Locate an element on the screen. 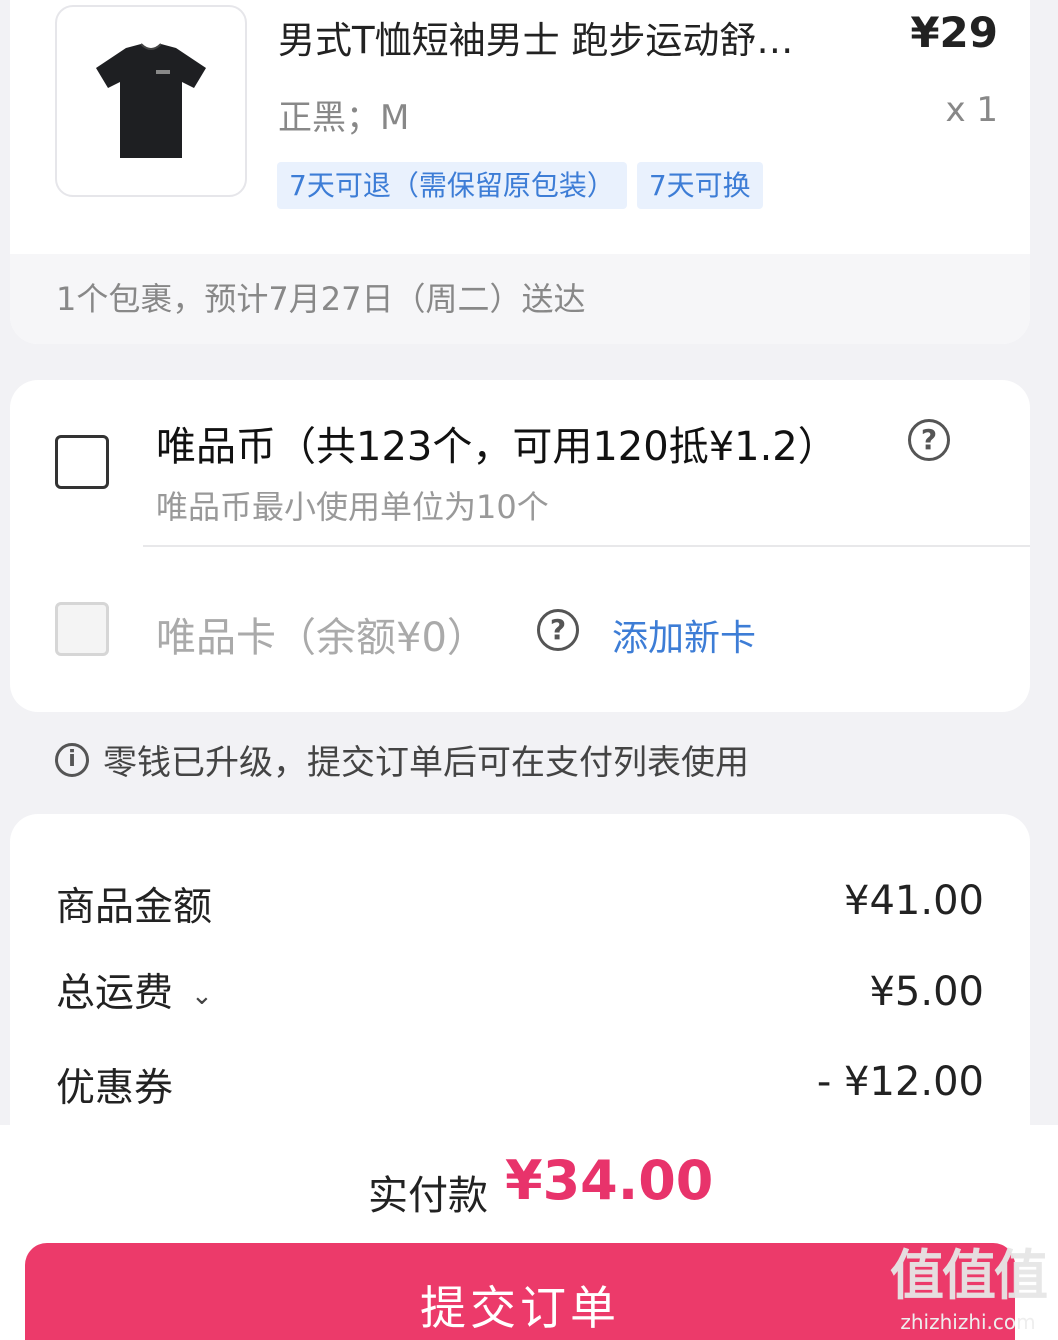  watermark-logo: 值值值 is located at coordinates (969, 1275).